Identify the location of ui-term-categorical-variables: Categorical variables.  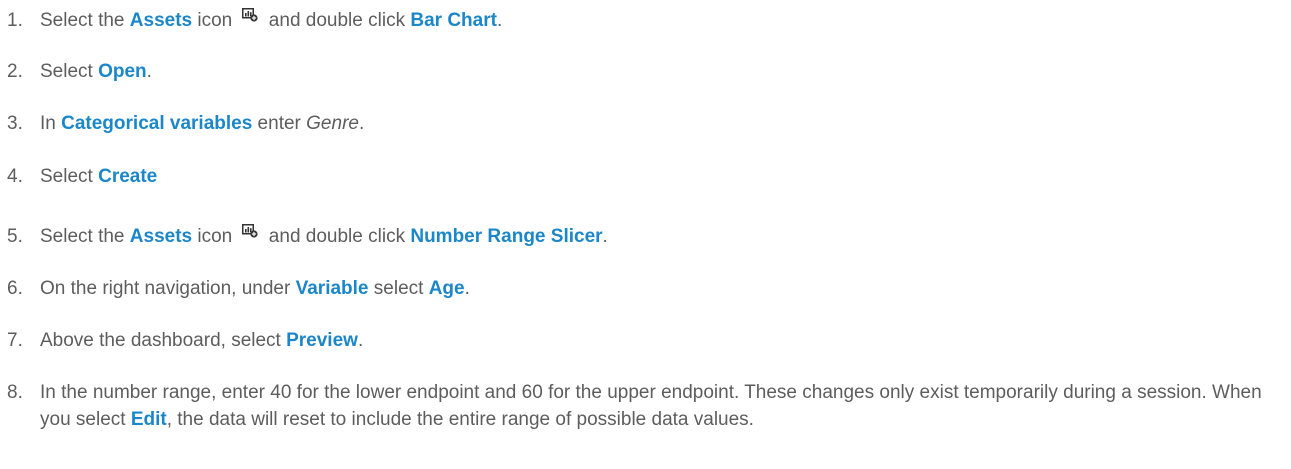
(157, 123).